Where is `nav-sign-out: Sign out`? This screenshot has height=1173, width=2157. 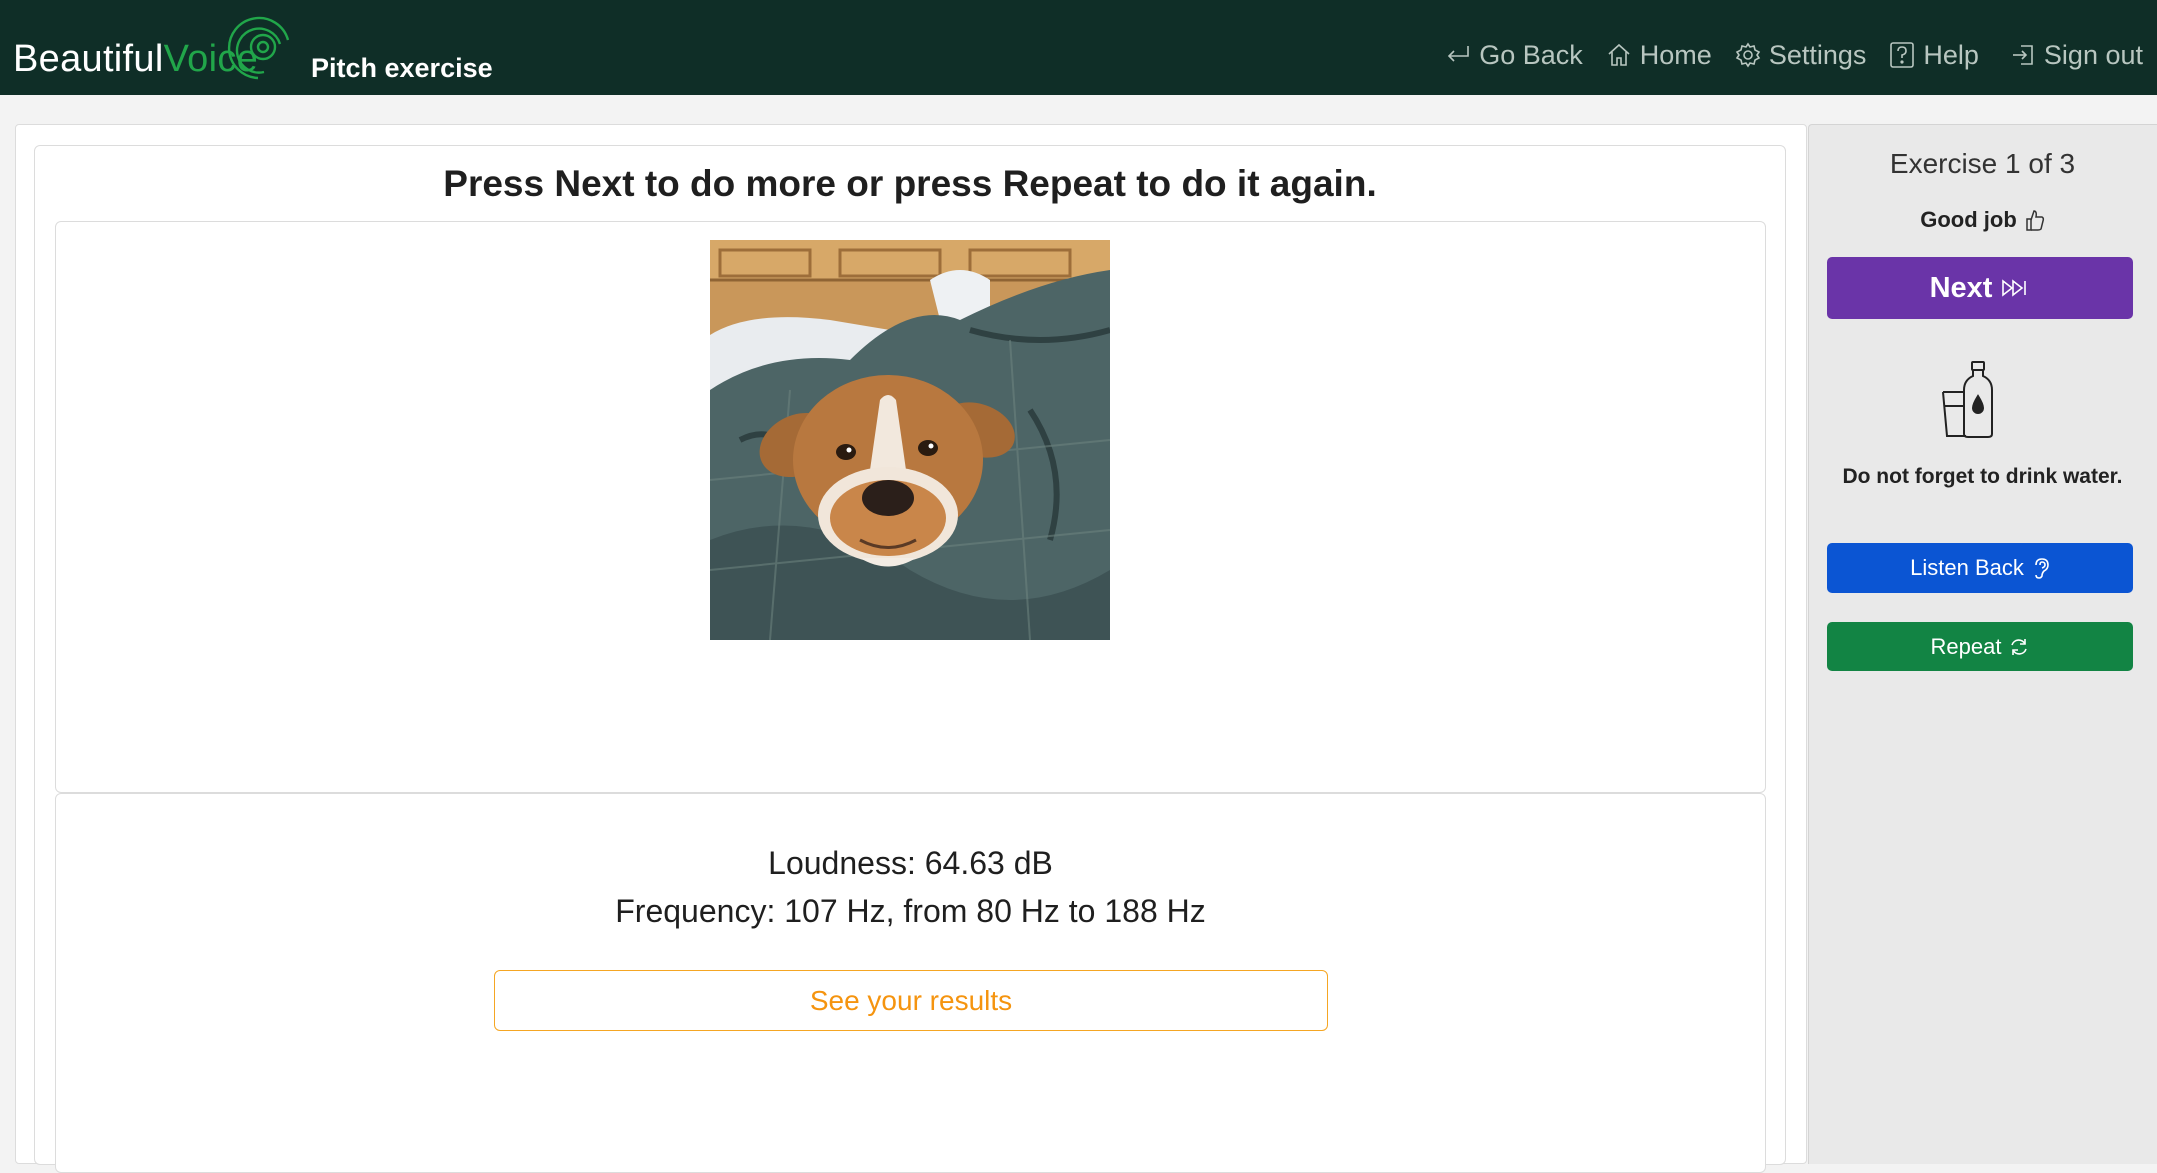 nav-sign-out: Sign out is located at coordinates (2076, 55).